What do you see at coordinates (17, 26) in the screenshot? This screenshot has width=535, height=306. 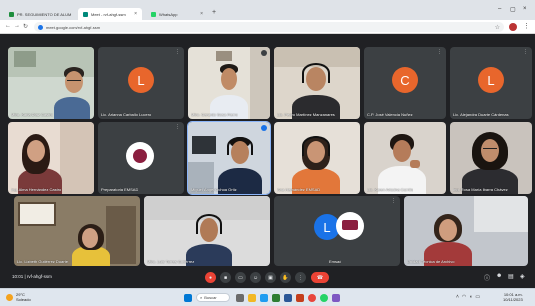 I see `forward-icon: →` at bounding box center [17, 26].